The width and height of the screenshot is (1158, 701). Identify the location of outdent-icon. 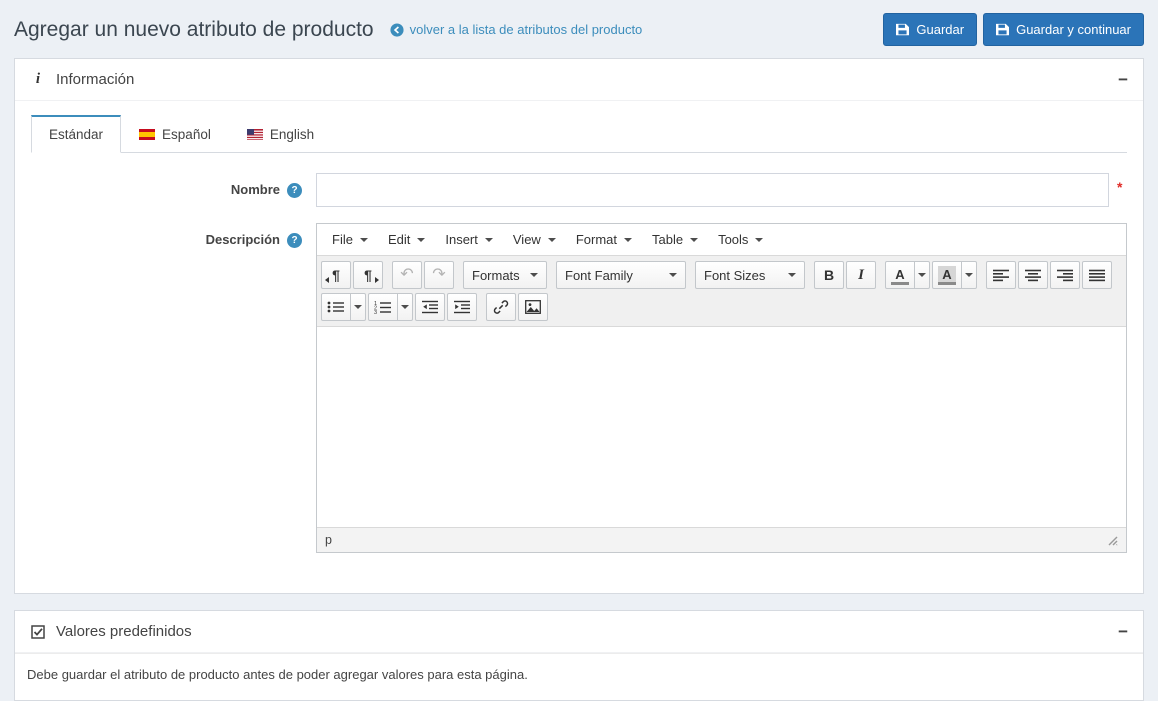
(430, 307).